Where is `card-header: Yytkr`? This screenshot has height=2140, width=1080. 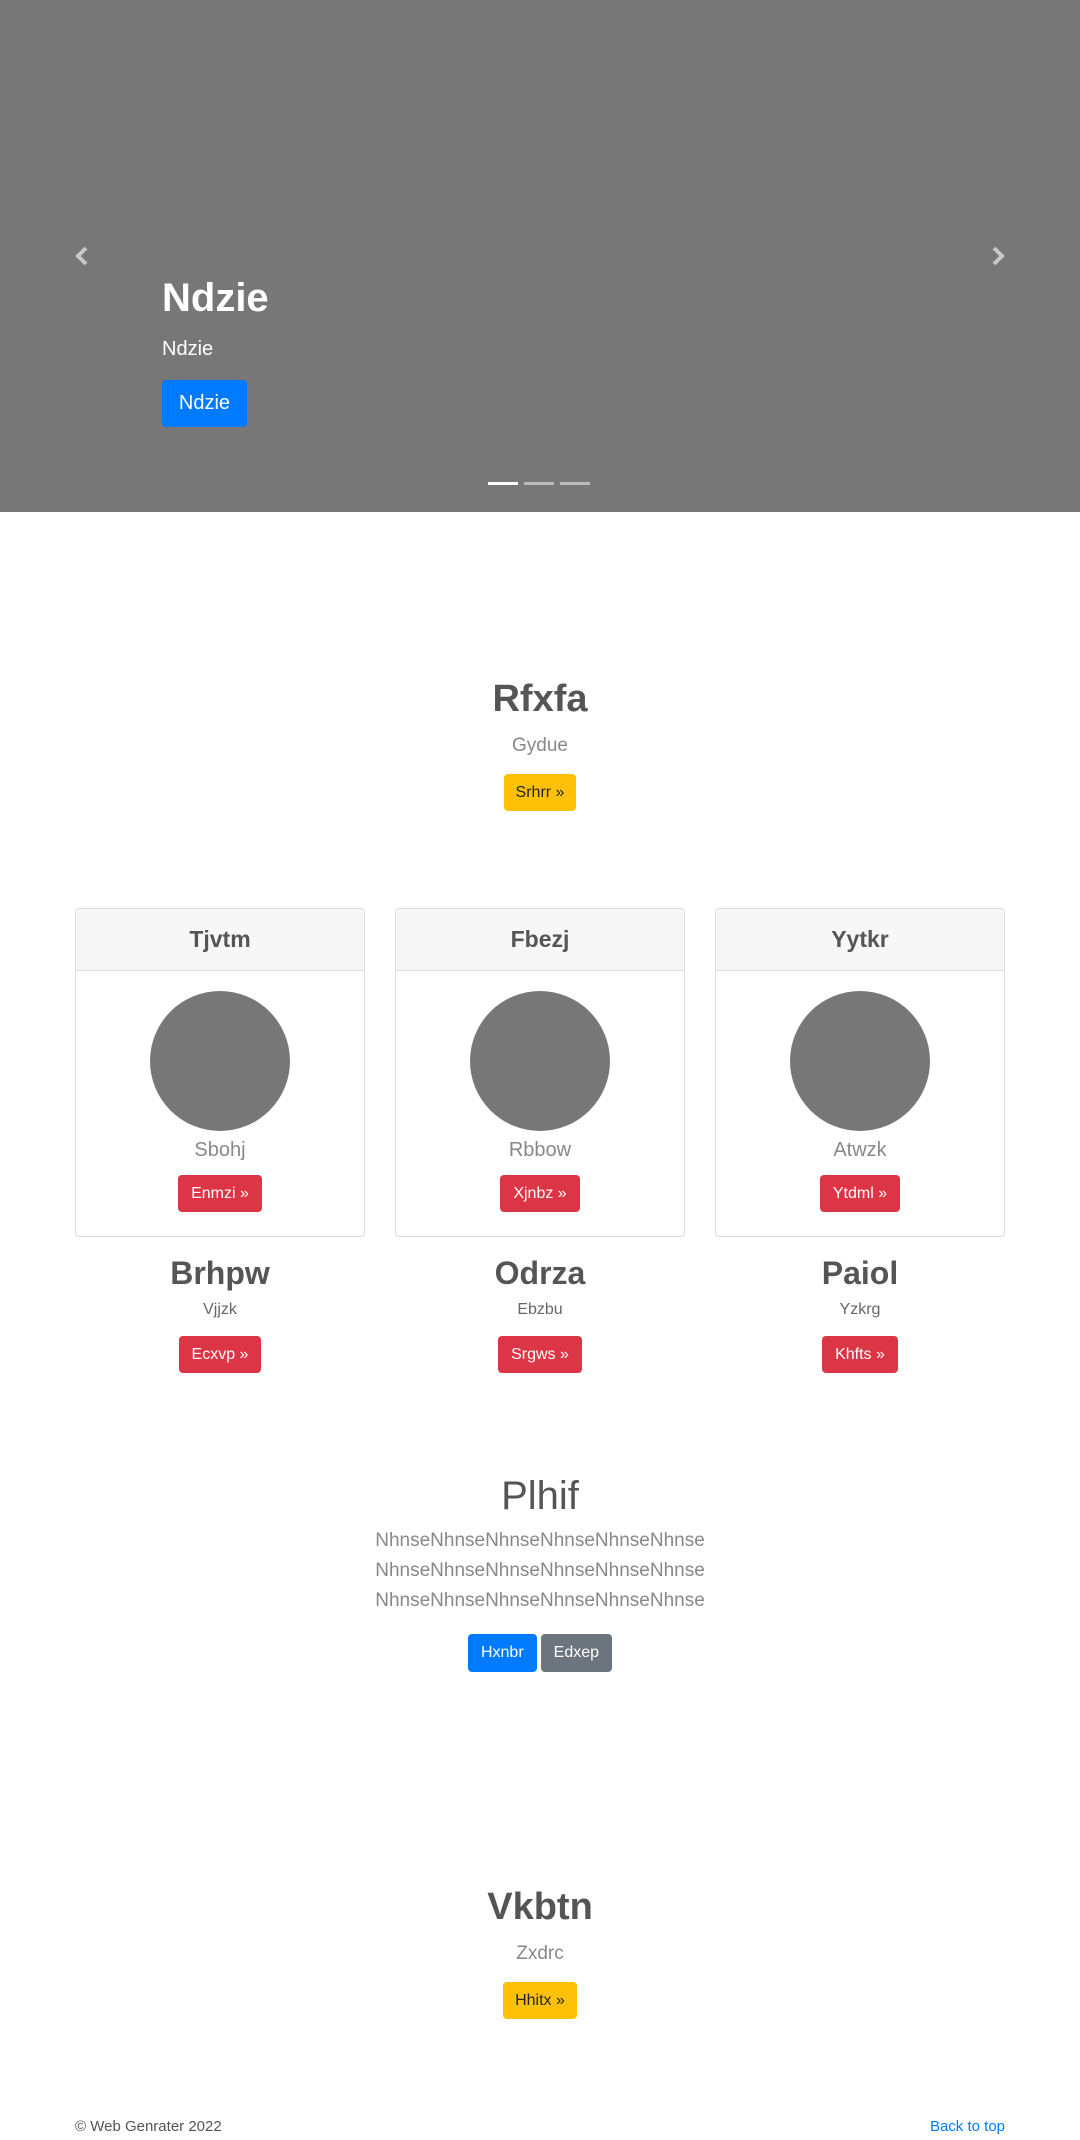
card-header: Yytkr is located at coordinates (860, 940).